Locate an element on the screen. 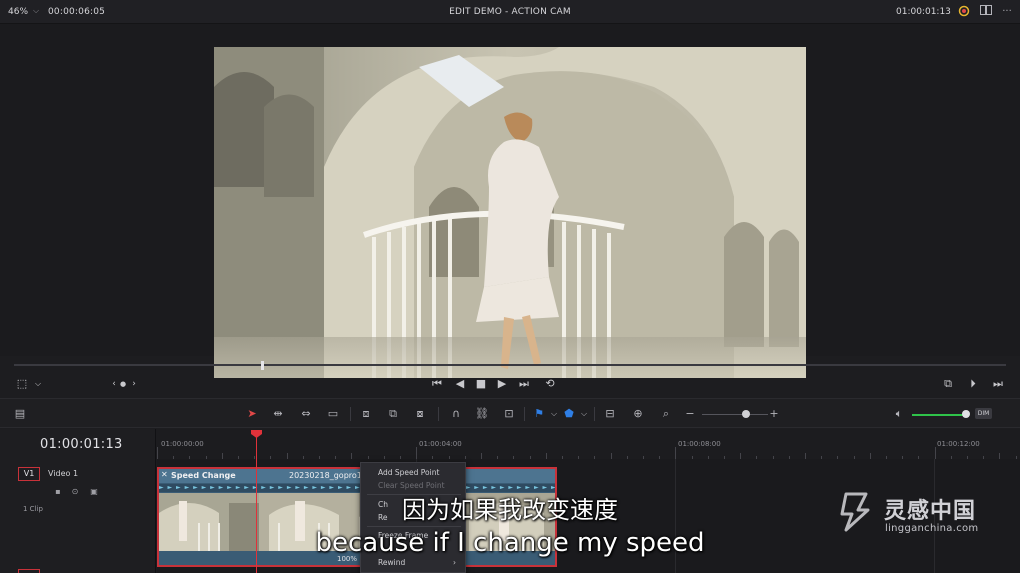 The width and height of the screenshot is (1020, 573). track-name: Video 1 is located at coordinates (63, 473).